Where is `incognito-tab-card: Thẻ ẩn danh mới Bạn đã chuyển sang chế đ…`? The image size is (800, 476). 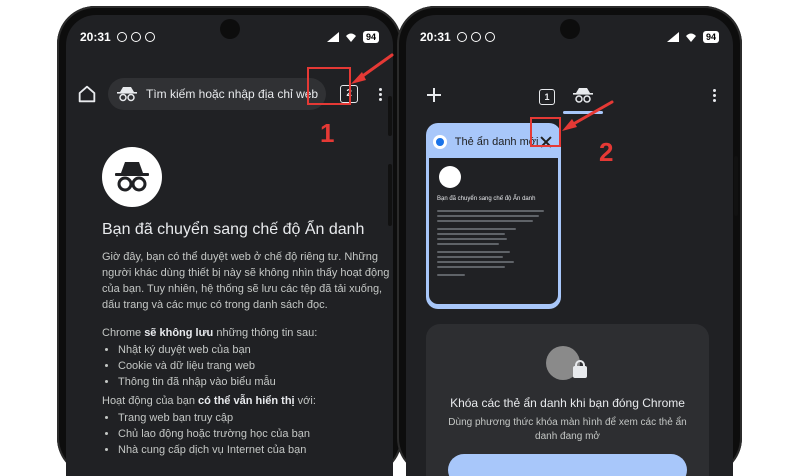 incognito-tab-card: Thẻ ẩn danh mới Bạn đã chuyển sang chế đ… is located at coordinates (493, 216).